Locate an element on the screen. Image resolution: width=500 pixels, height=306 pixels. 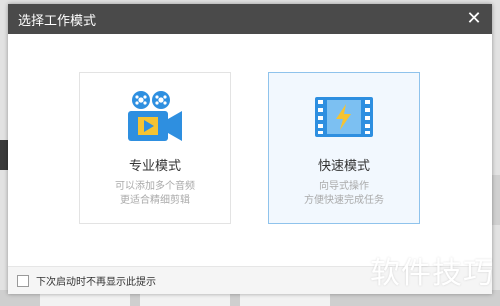
video-camera-icon is located at coordinates (155, 116).